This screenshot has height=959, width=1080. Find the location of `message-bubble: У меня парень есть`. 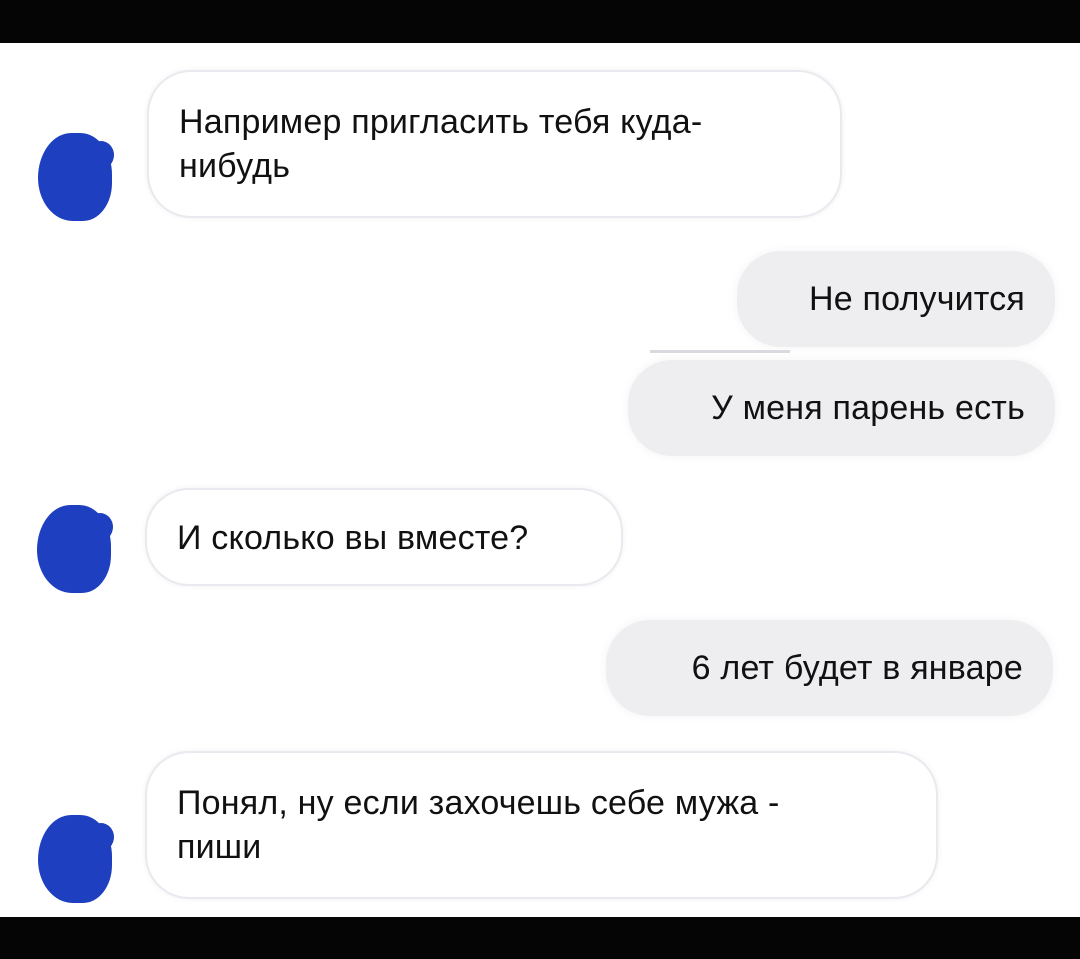

message-bubble: У меня парень есть is located at coordinates (841, 408).